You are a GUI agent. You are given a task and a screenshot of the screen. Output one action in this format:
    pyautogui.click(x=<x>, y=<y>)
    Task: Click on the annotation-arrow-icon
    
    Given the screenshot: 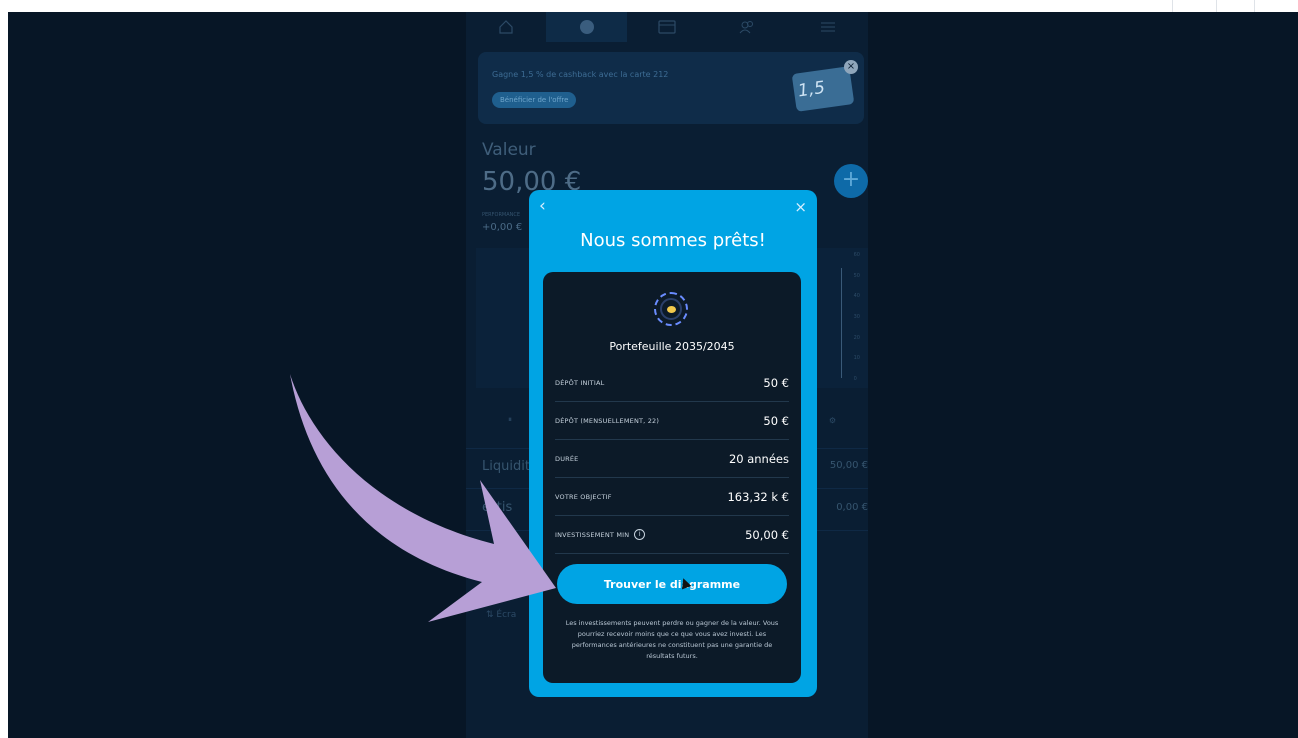 What is the action you would take?
    pyautogui.click(x=423, y=498)
    